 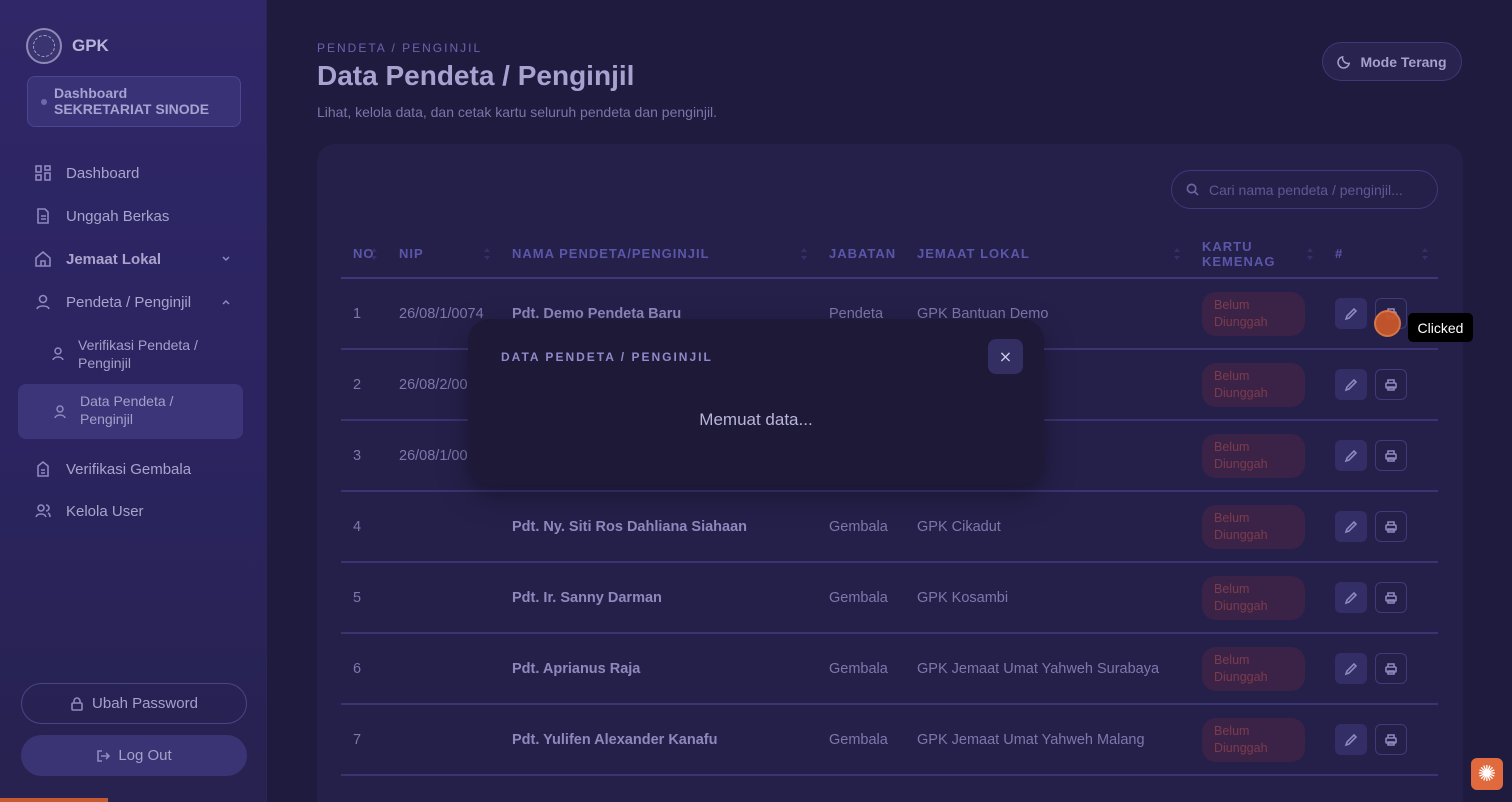 I want to click on assistant-fab-button: ✺, so click(x=1487, y=774).